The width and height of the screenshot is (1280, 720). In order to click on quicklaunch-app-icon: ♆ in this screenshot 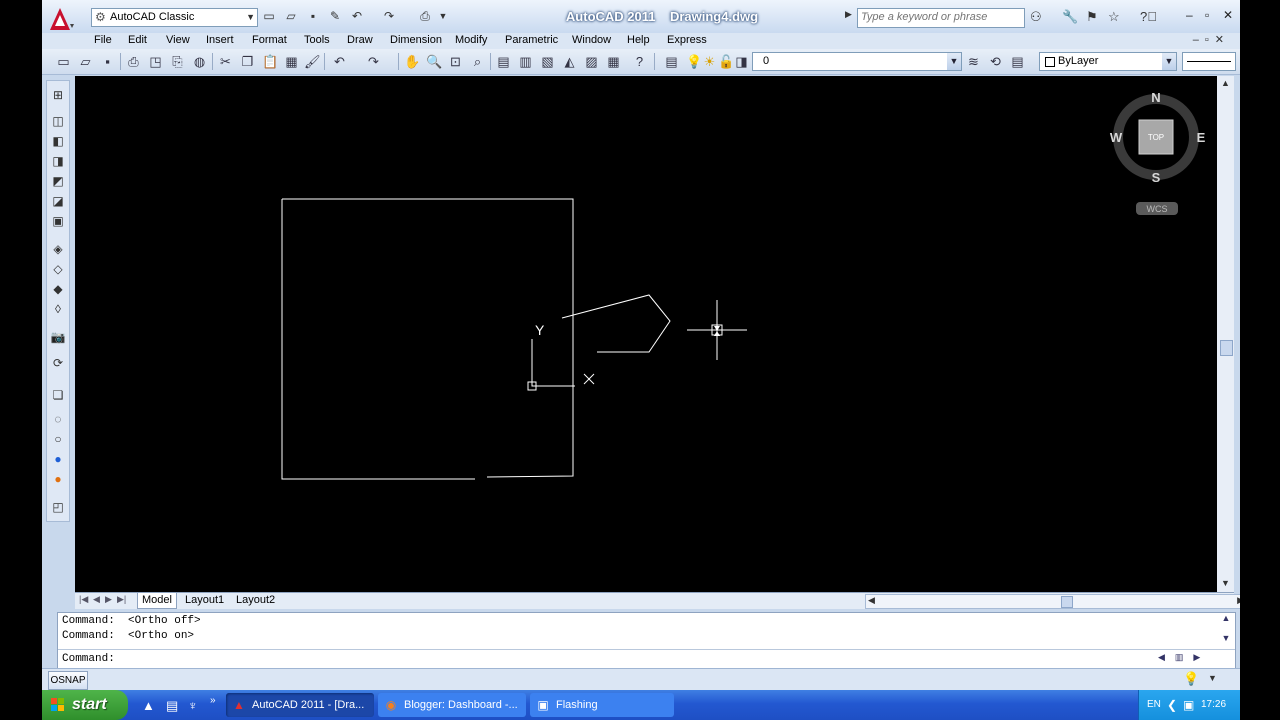, I will do `click(193, 705)`.